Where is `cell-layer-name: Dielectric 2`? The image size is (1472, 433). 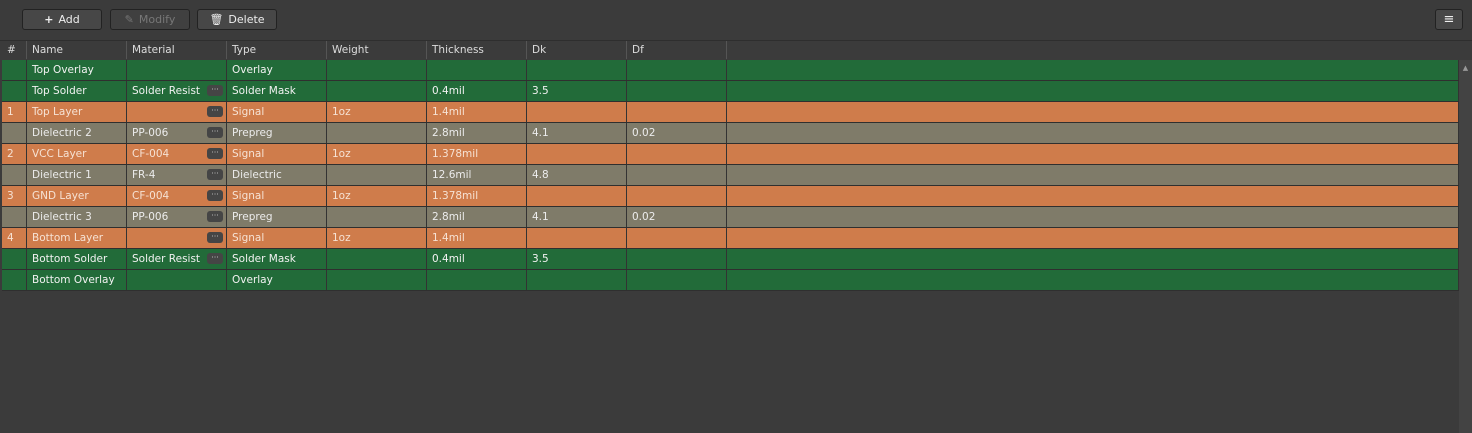
cell-layer-name: Dielectric 2 is located at coordinates (77, 133).